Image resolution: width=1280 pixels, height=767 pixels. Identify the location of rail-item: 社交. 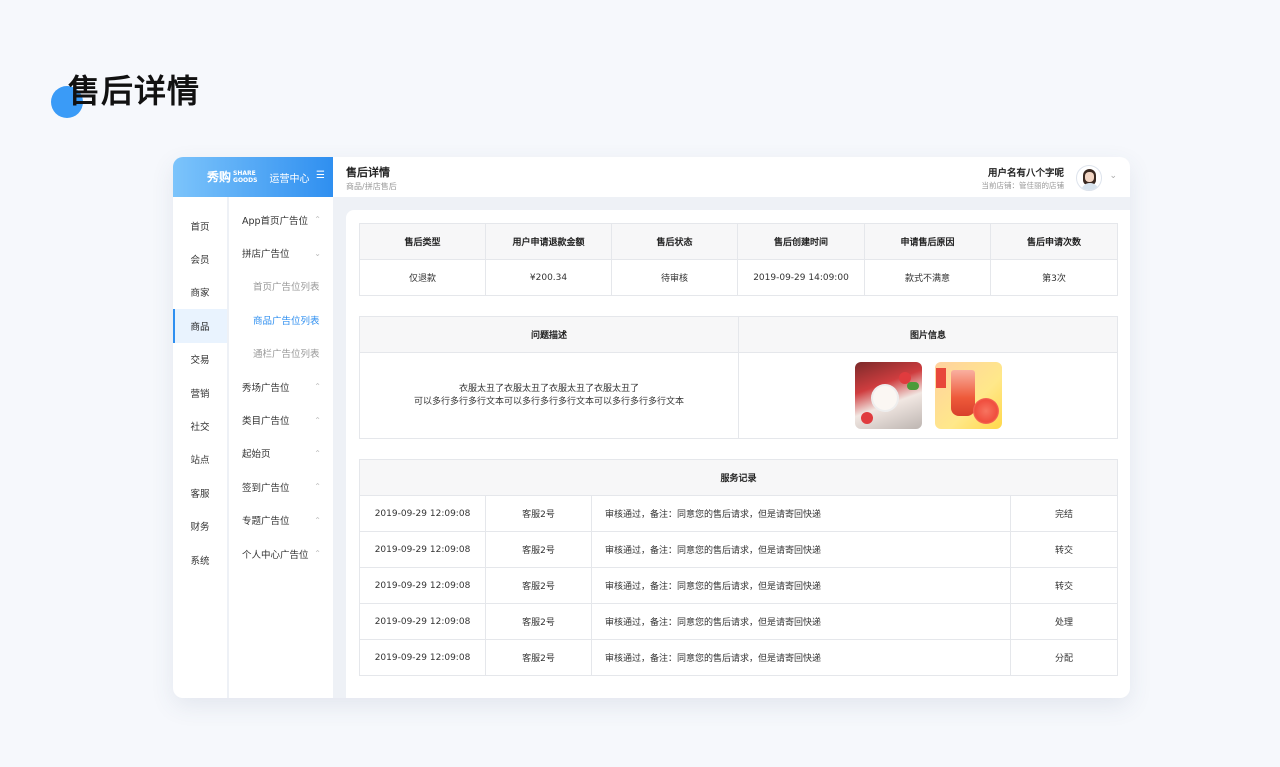
(200, 425).